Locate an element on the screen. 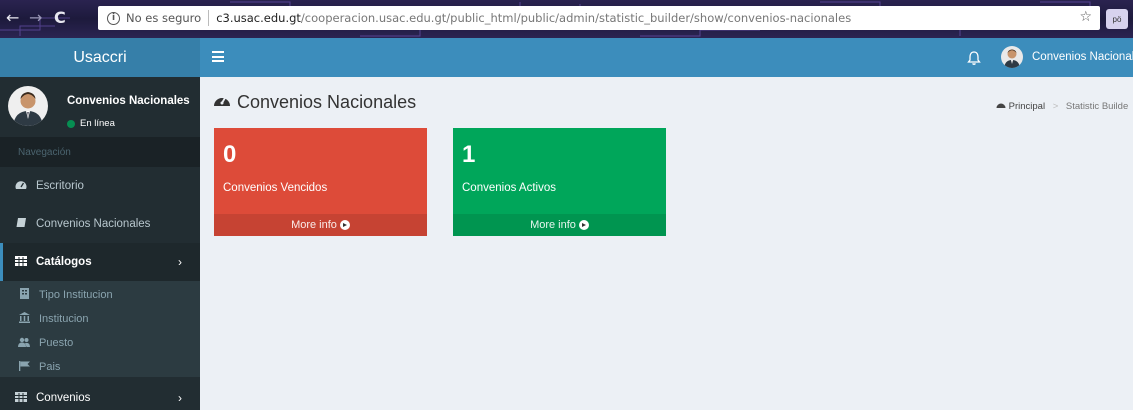 This screenshot has height=410, width=1133. sidebar-user-name: Convenios Nacionales is located at coordinates (128, 101).